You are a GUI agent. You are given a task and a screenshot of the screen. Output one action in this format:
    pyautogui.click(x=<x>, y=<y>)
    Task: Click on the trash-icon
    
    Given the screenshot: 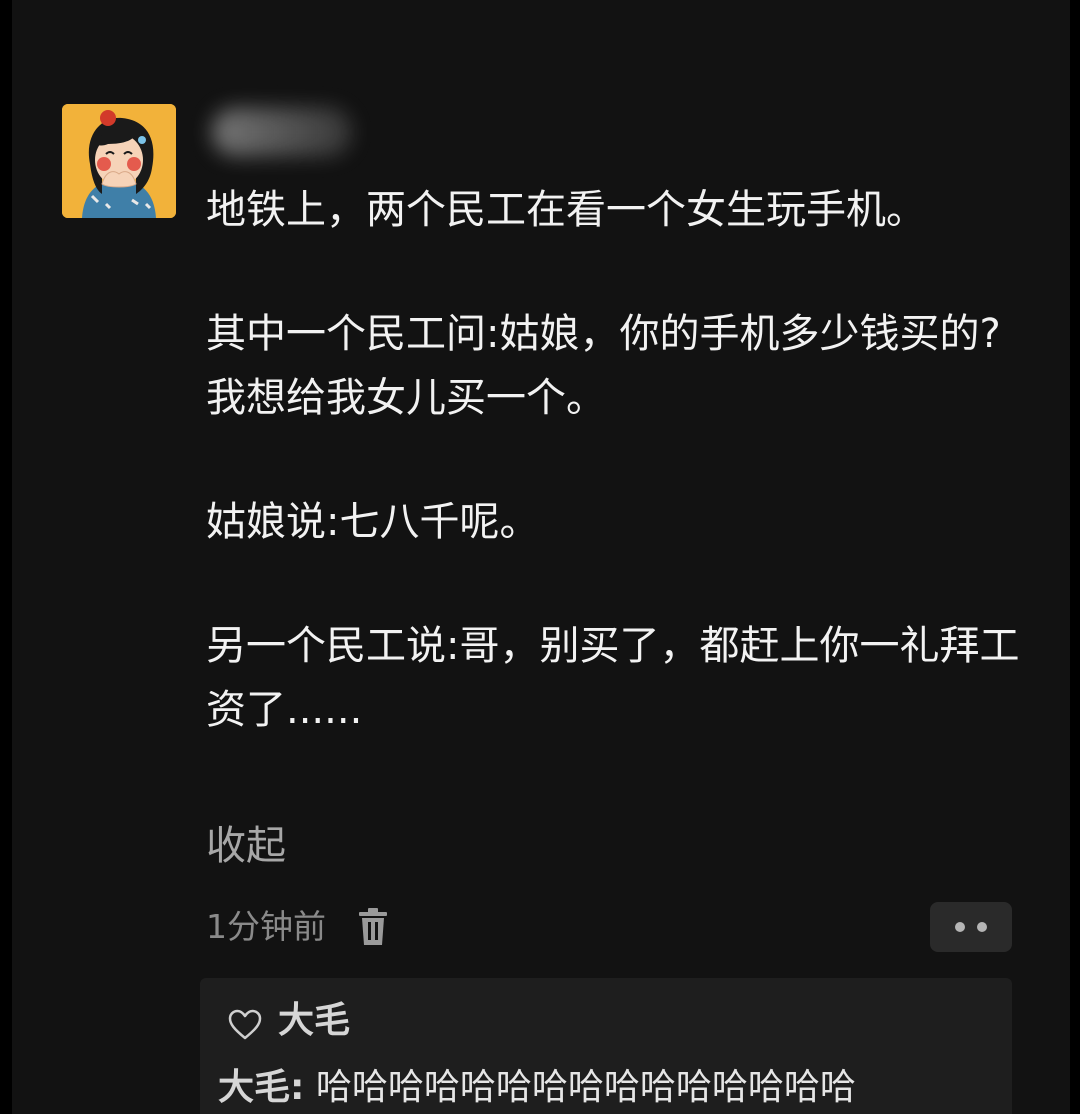 What is the action you would take?
    pyautogui.click(x=373, y=927)
    